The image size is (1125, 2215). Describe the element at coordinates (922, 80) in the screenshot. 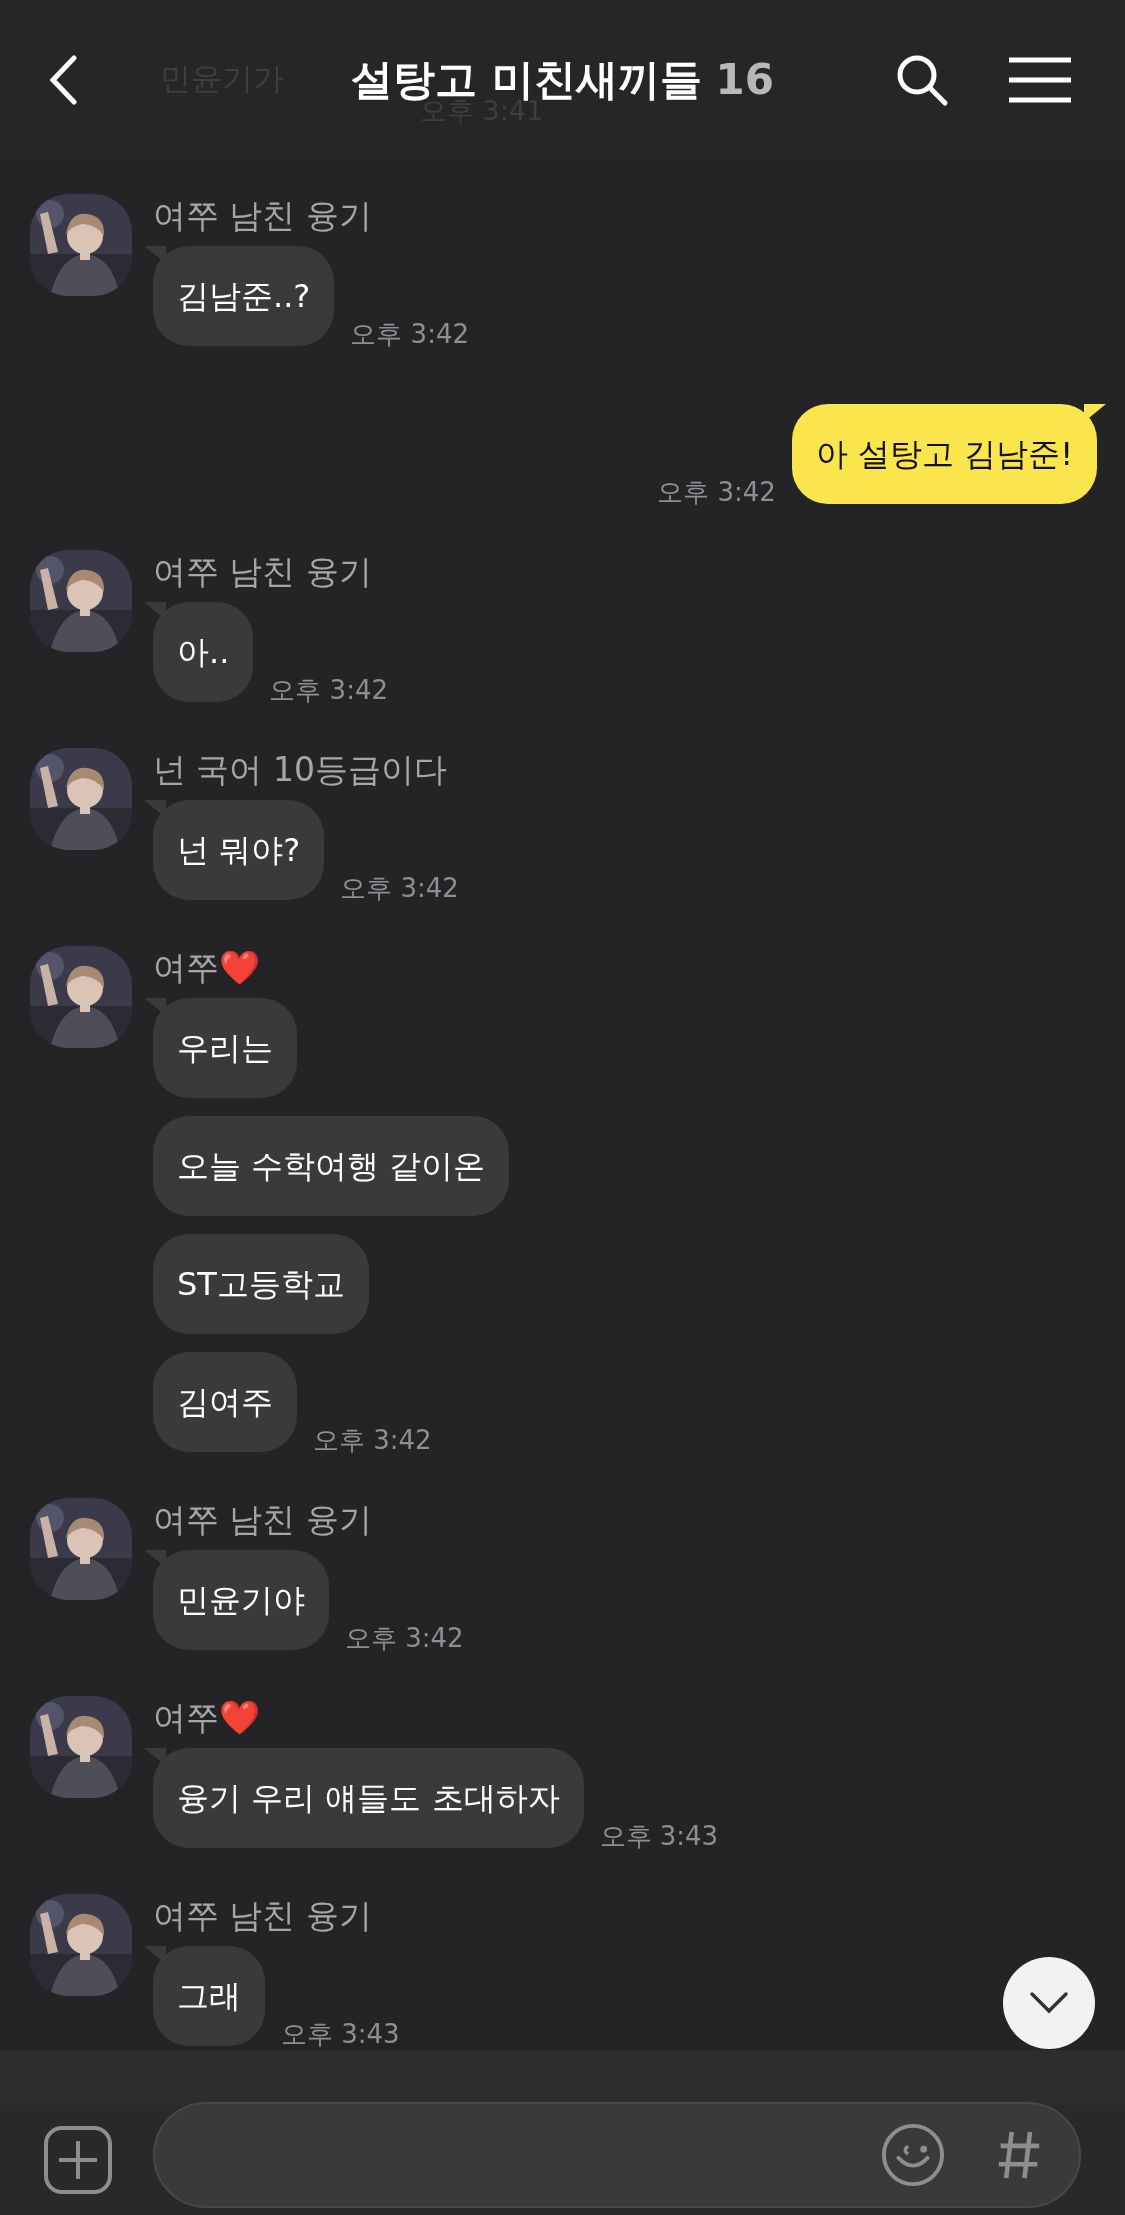

I see `search-icon` at that location.